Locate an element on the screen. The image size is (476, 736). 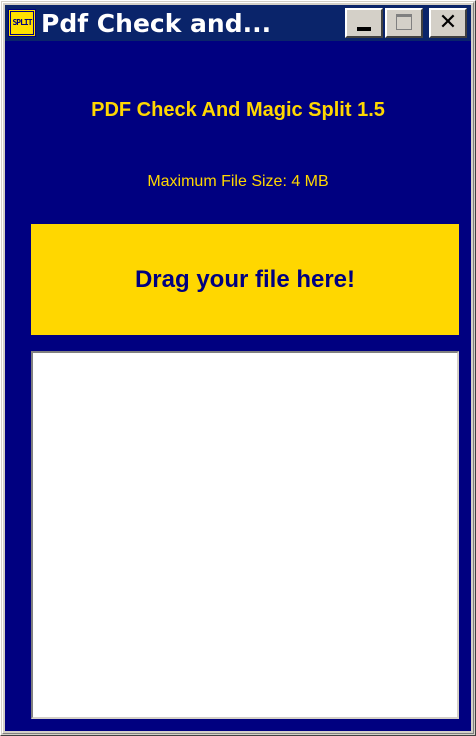
maximize-button is located at coordinates (404, 23).